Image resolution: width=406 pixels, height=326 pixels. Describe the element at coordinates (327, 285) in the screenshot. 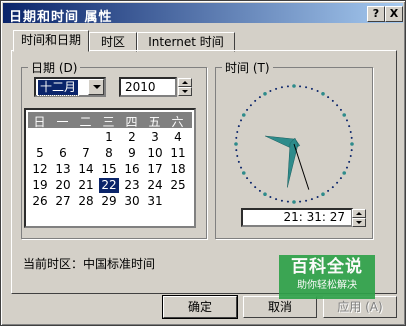

I see `watermark-subtitle: 助你轻松解决` at that location.